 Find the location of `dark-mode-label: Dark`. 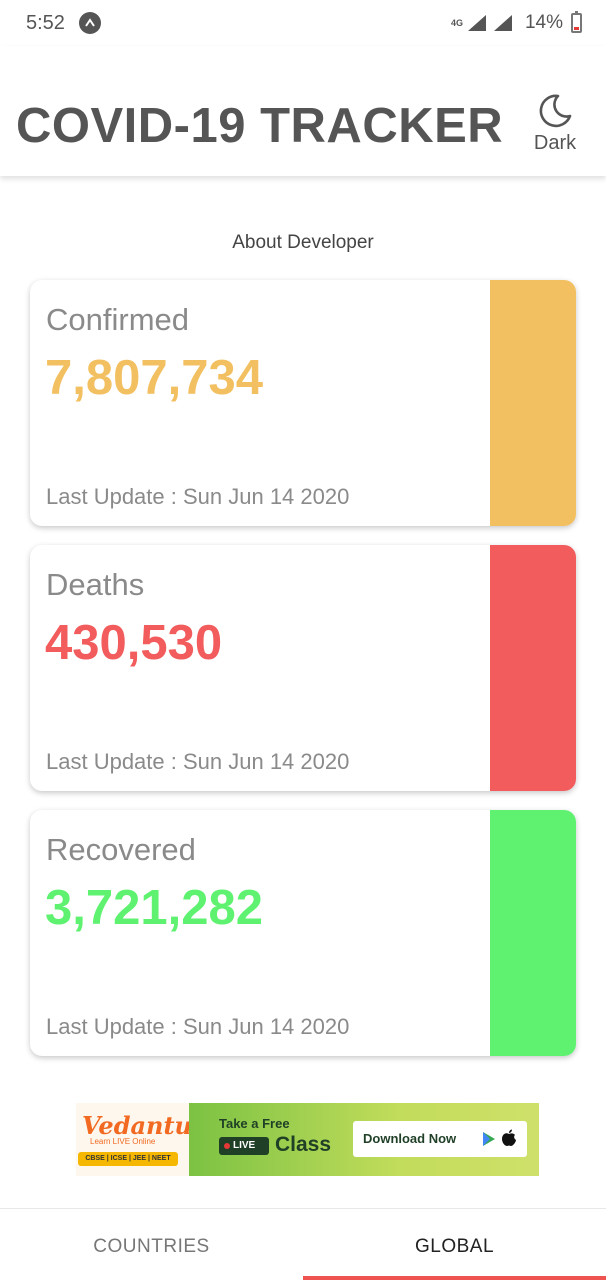

dark-mode-label: Dark is located at coordinates (555, 143).